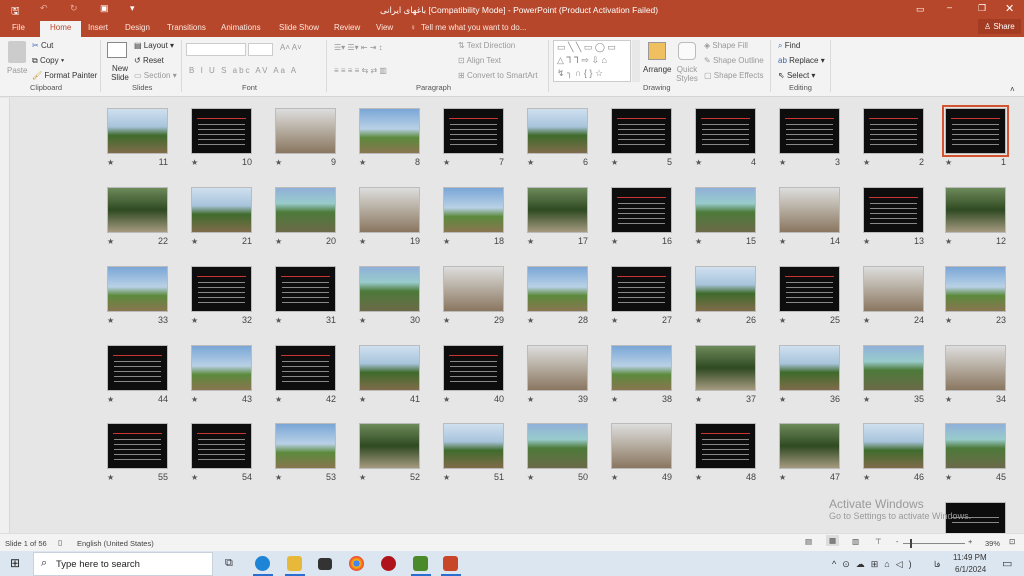 The width and height of the screenshot is (1024, 576). What do you see at coordinates (149, 60) in the screenshot?
I see `reset-button: ↺ Reset` at bounding box center [149, 60].